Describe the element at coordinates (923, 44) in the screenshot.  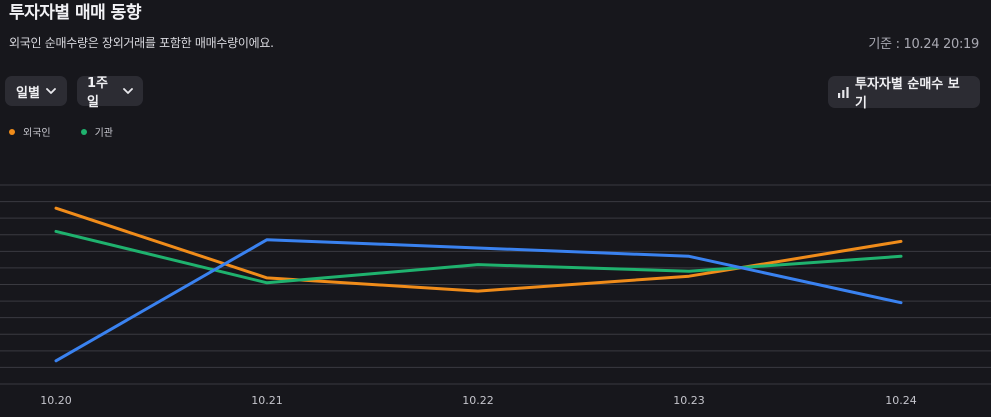
I see `timestamp: 기준 : 10.24 20:19` at that location.